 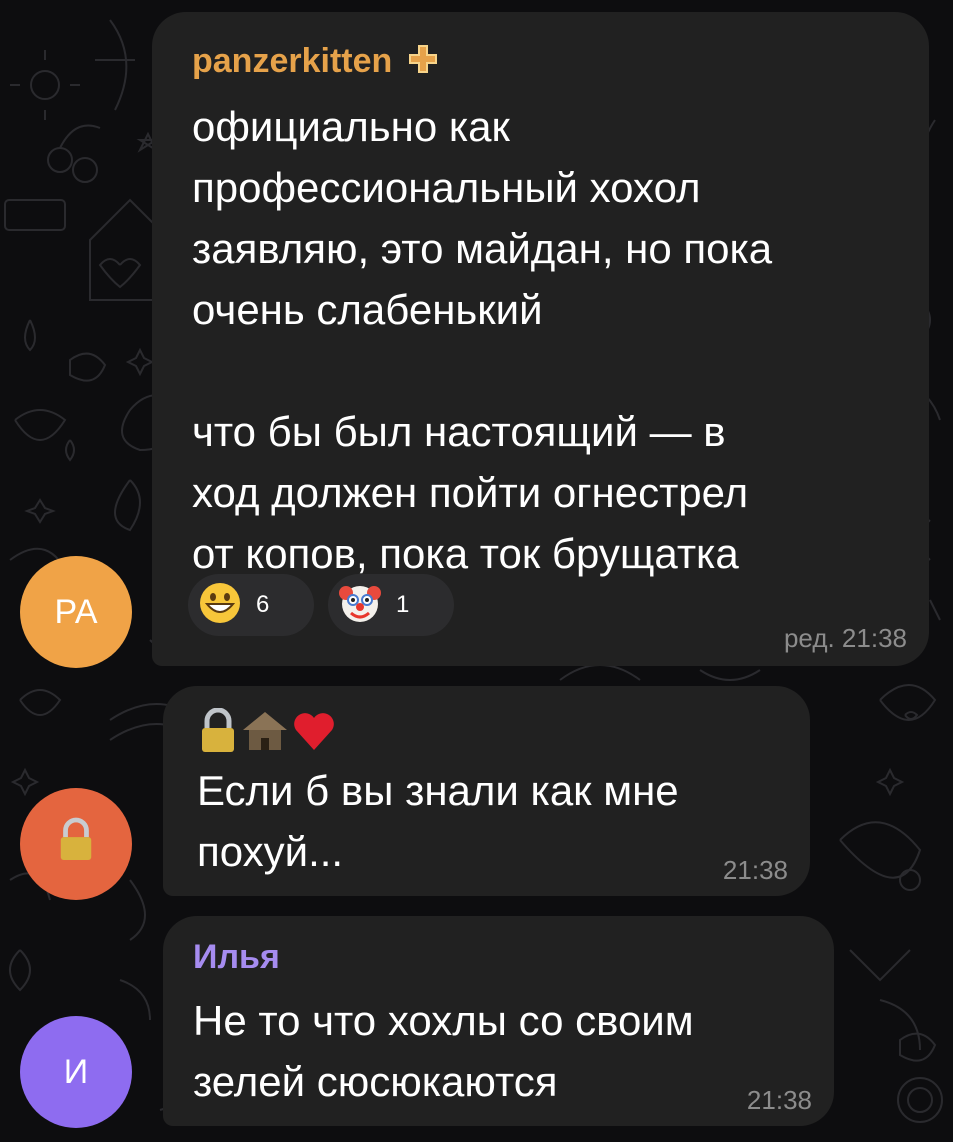 What do you see at coordinates (292, 61) in the screenshot?
I see `sender-name-text: panzerkitten` at bounding box center [292, 61].